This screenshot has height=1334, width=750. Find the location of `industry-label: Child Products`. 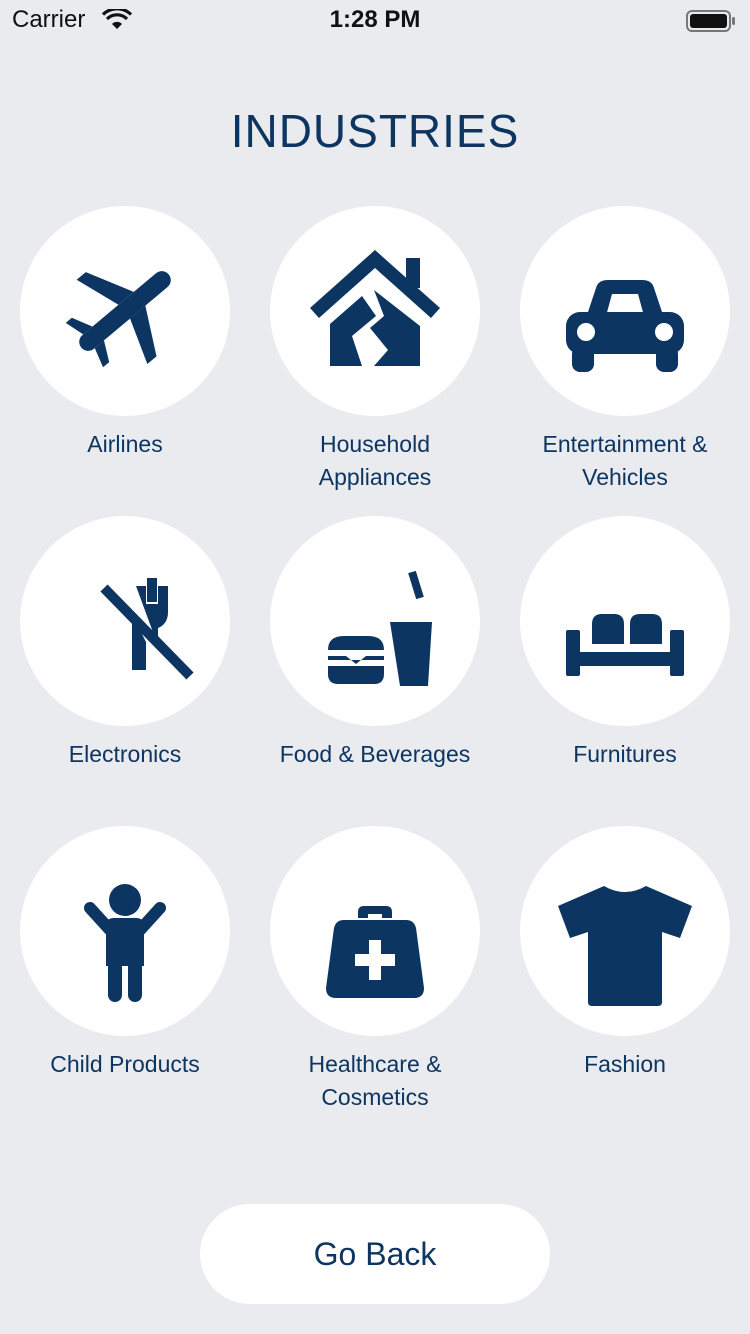

industry-label: Child Products is located at coordinates (125, 1064).